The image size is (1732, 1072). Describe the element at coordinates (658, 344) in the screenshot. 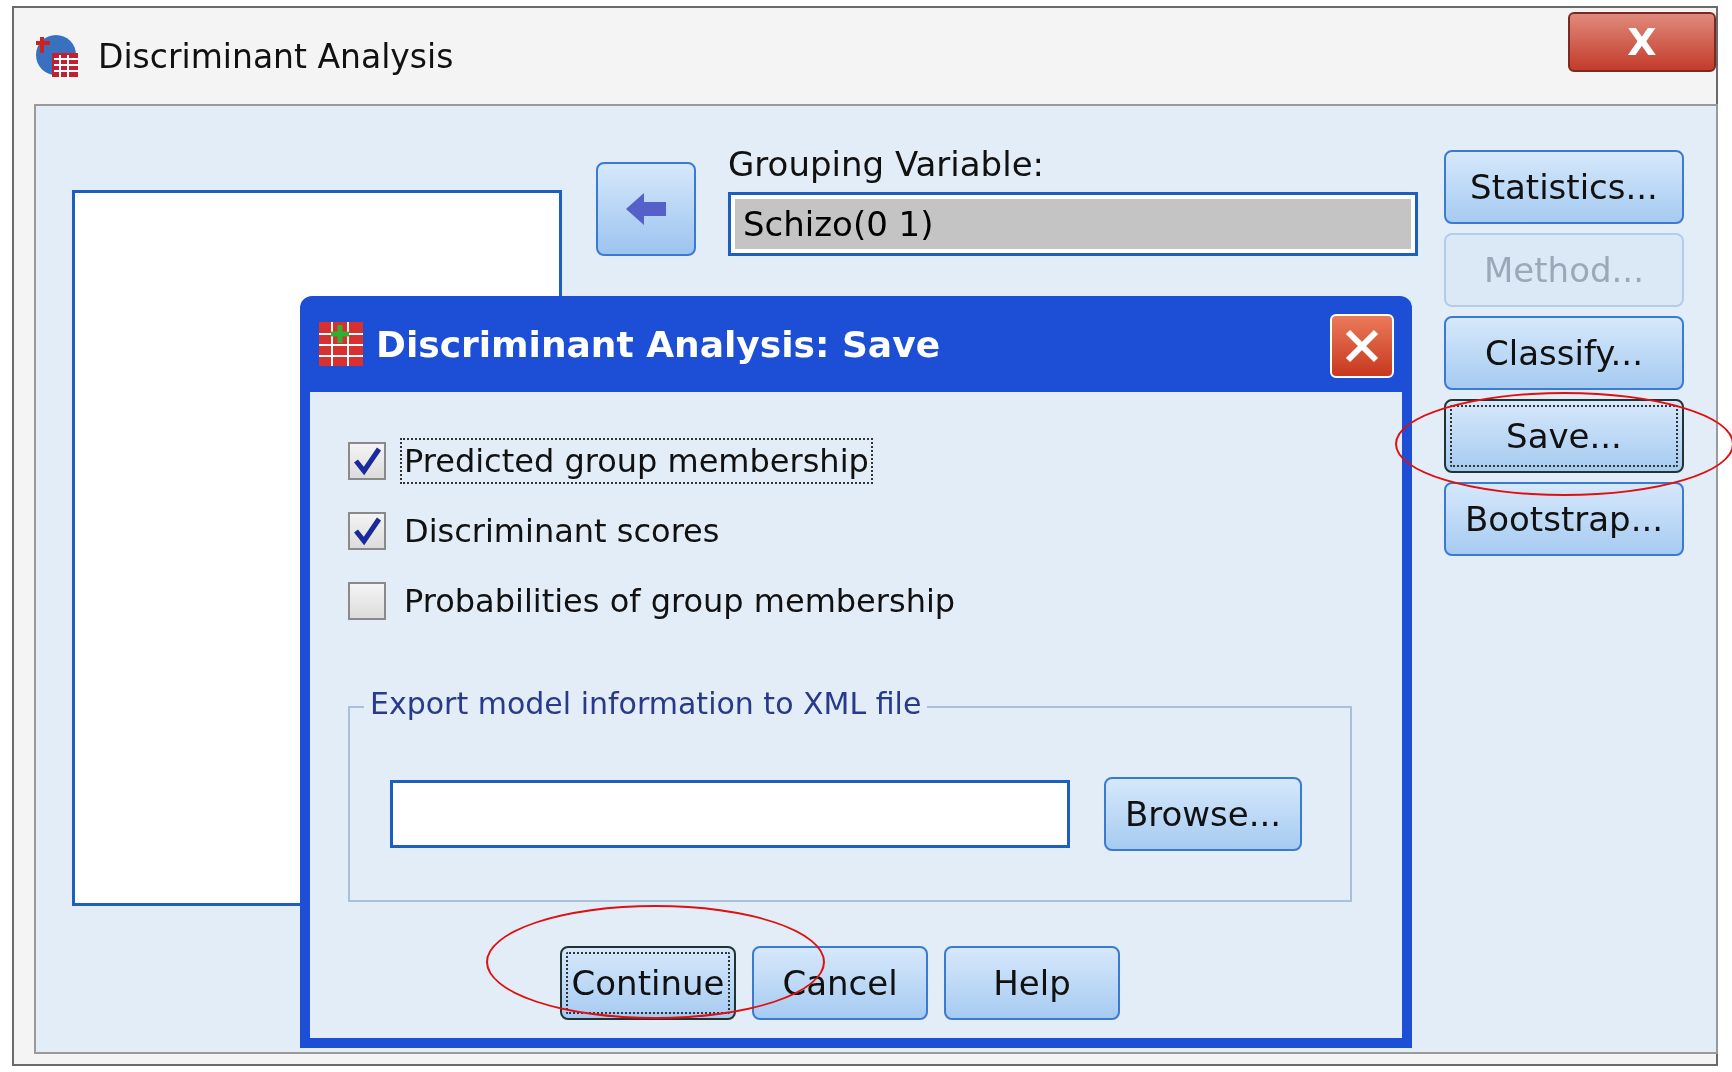

I see `dialog-title: Discriminant Analysis: Save` at that location.